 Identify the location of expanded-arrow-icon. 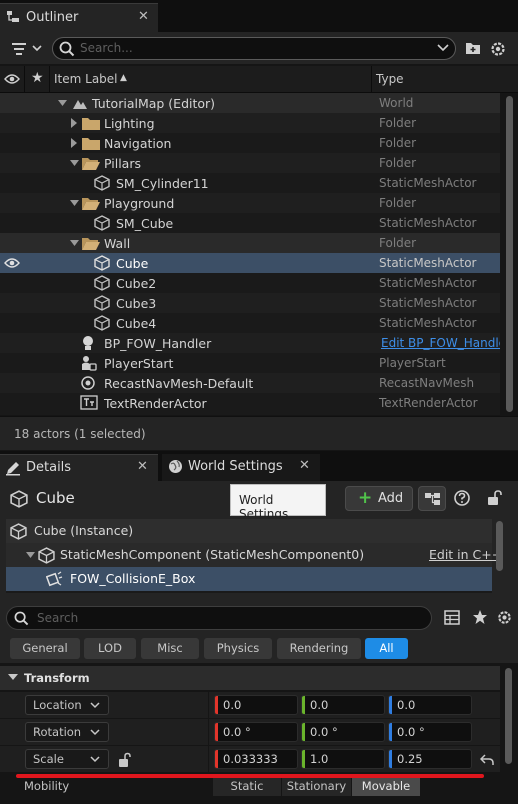
(74, 203).